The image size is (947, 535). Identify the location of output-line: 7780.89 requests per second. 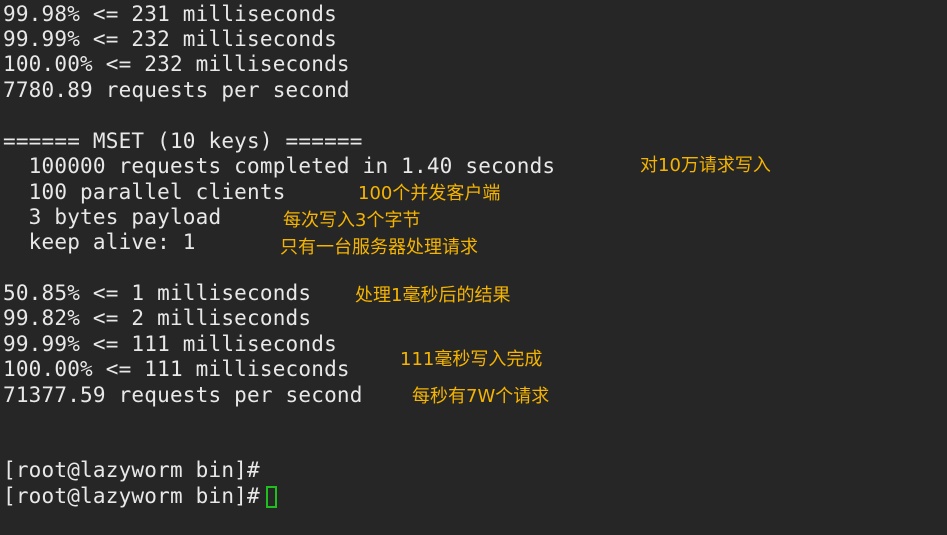
(176, 90).